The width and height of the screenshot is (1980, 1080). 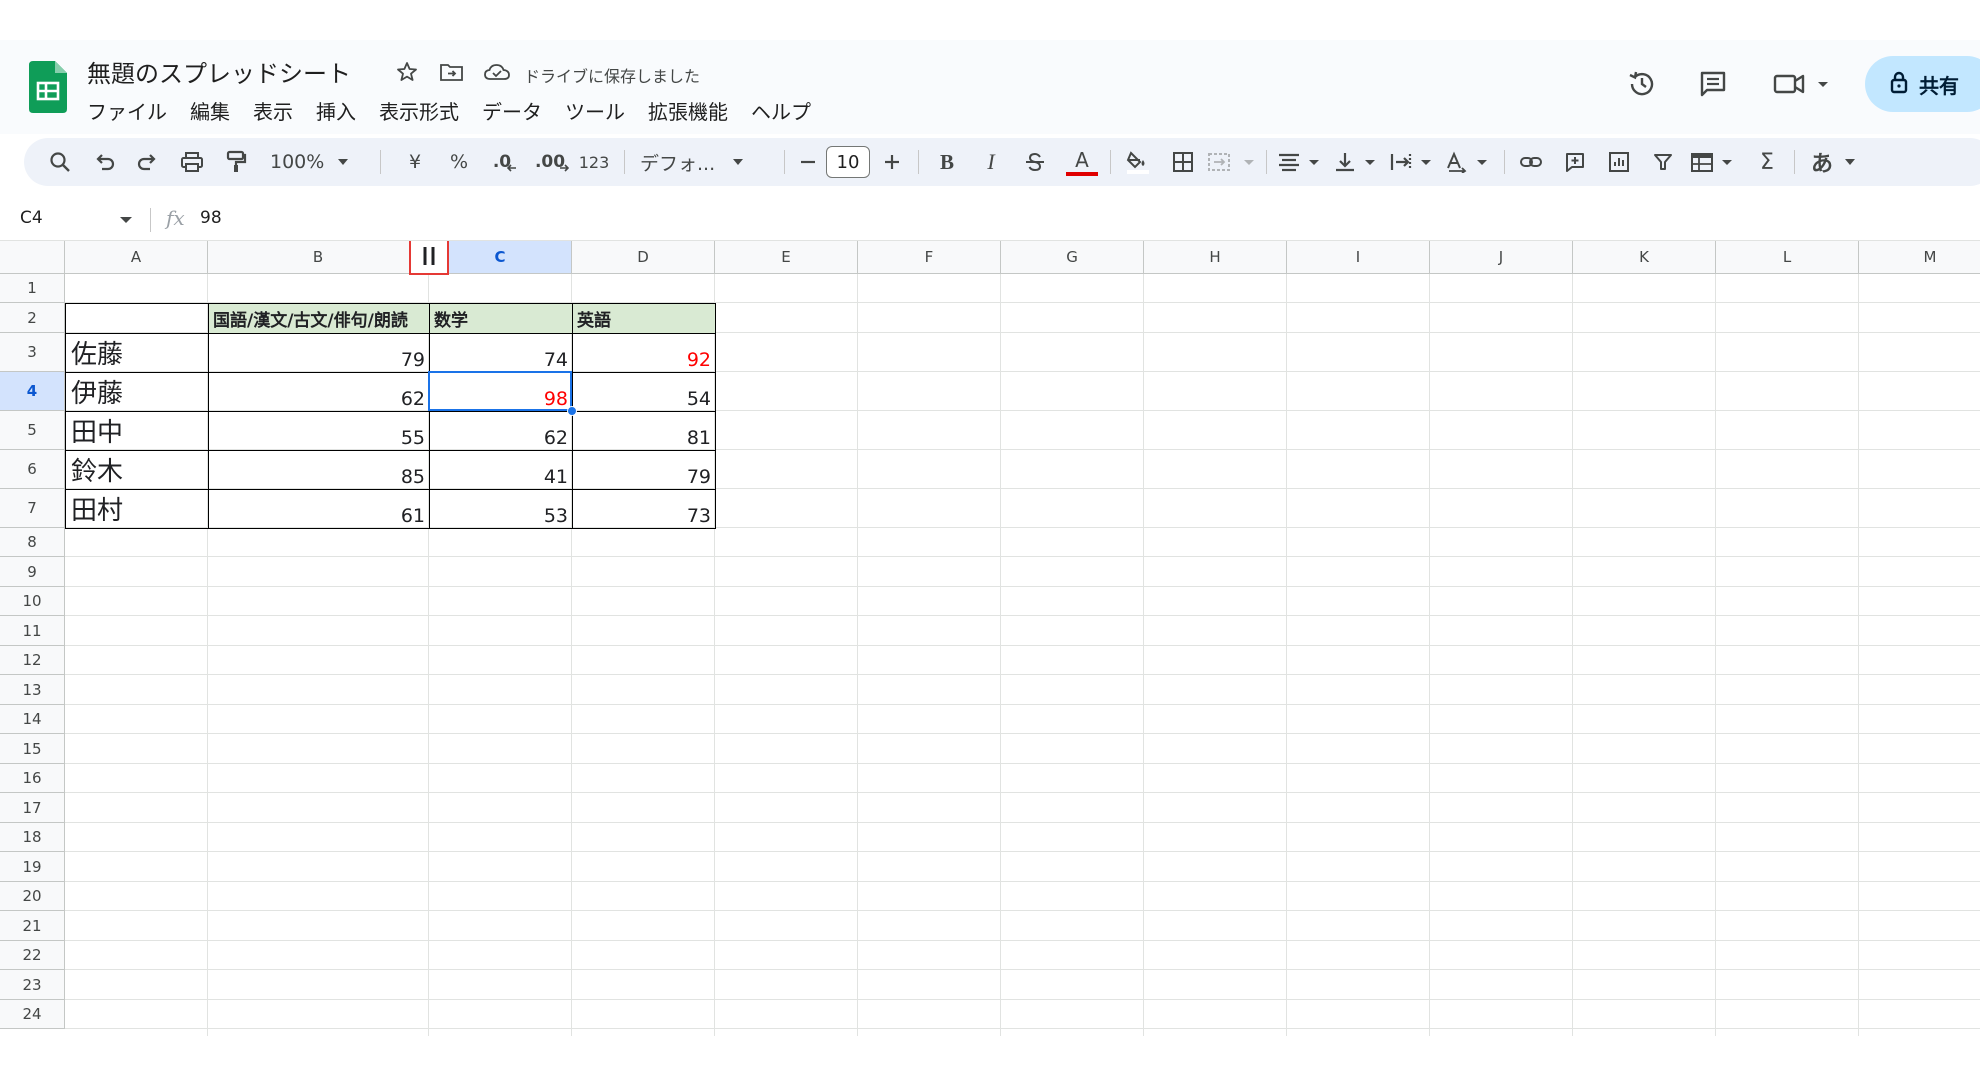 I want to click on row-header-17: 17, so click(x=32, y=808).